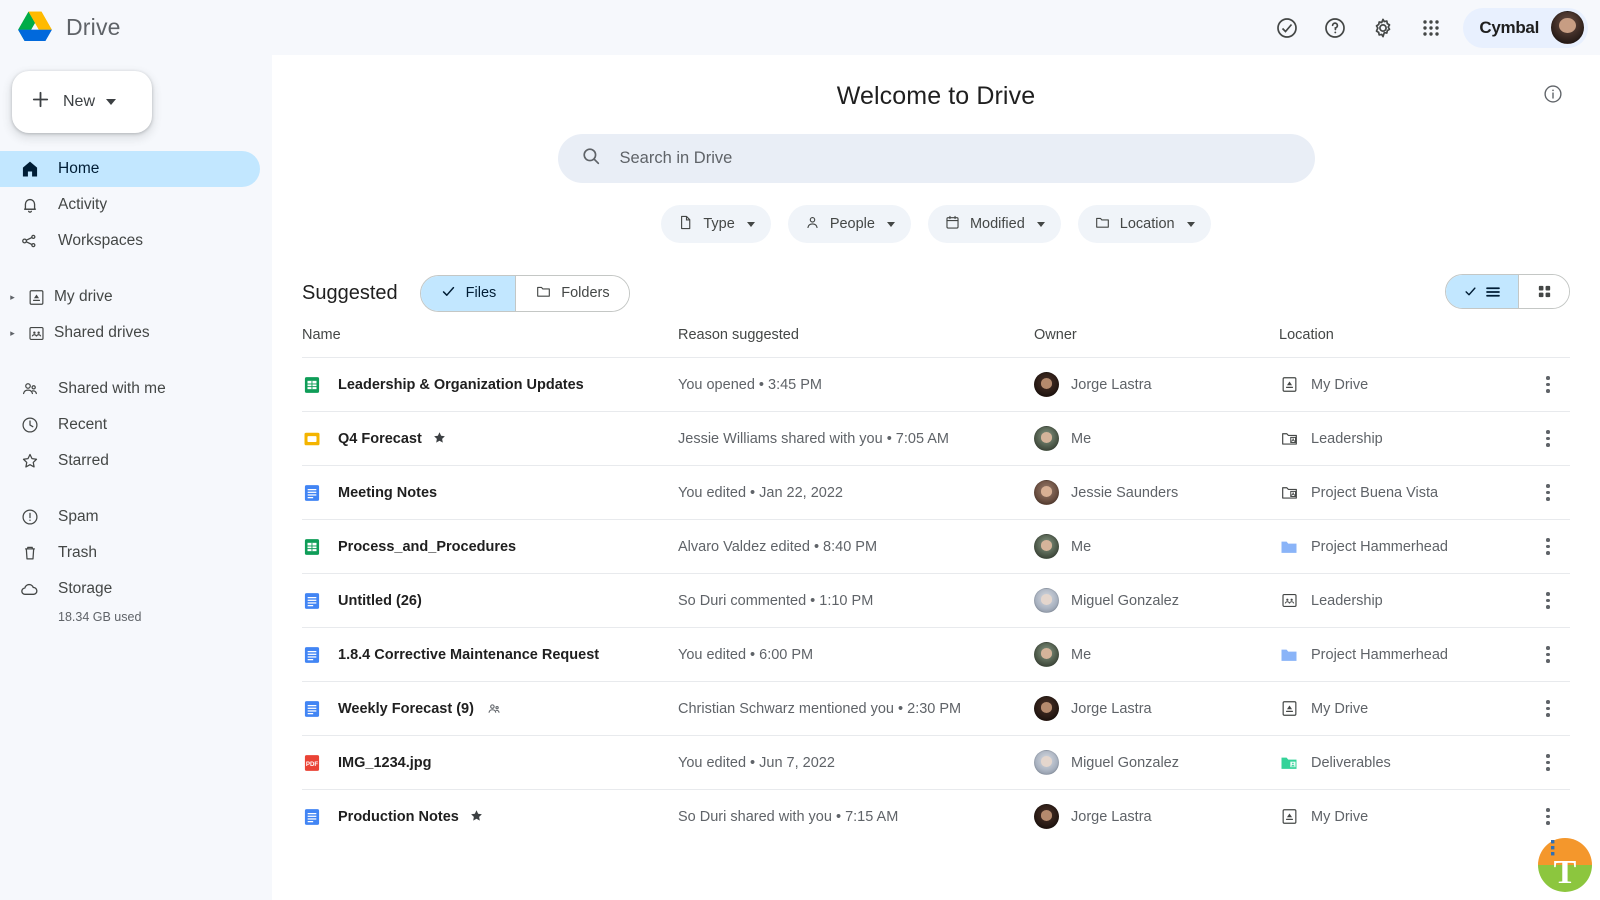 The image size is (1600, 900). What do you see at coordinates (494, 709) in the screenshot?
I see `shared-people-icon` at bounding box center [494, 709].